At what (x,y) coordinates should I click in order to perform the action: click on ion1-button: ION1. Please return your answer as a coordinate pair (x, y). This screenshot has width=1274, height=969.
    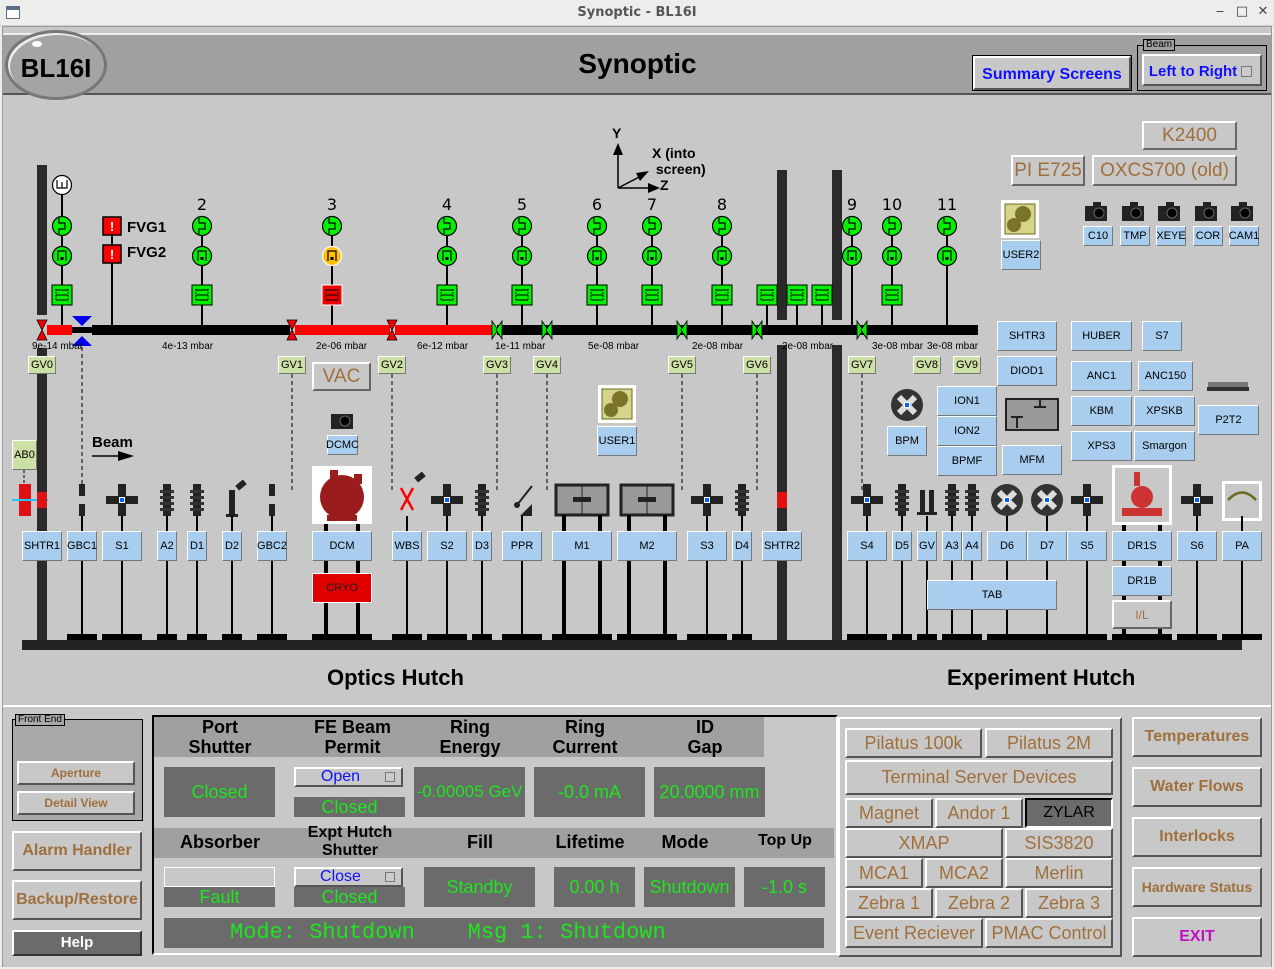
    Looking at the image, I should click on (967, 401).